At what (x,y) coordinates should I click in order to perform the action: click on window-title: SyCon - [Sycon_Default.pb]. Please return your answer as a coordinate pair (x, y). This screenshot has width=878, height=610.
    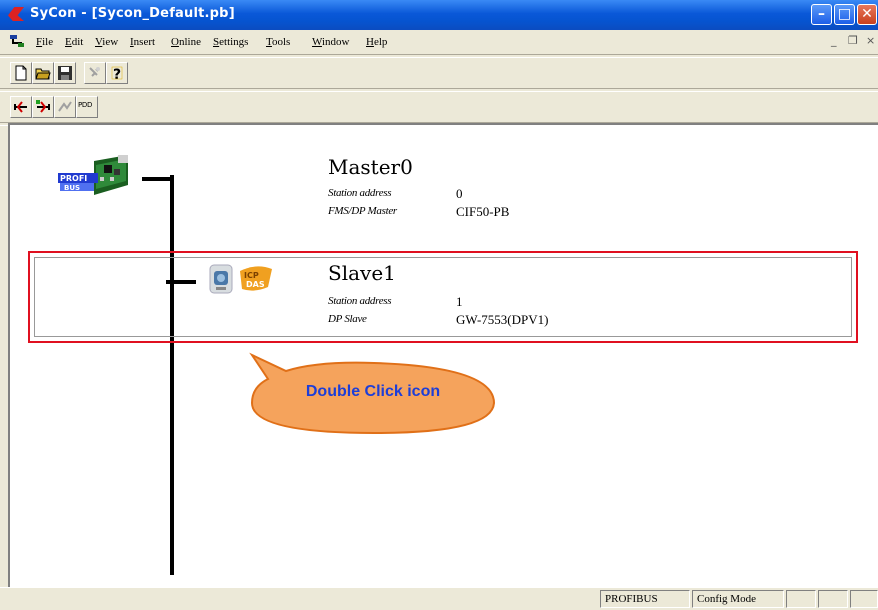
    Looking at the image, I should click on (132, 13).